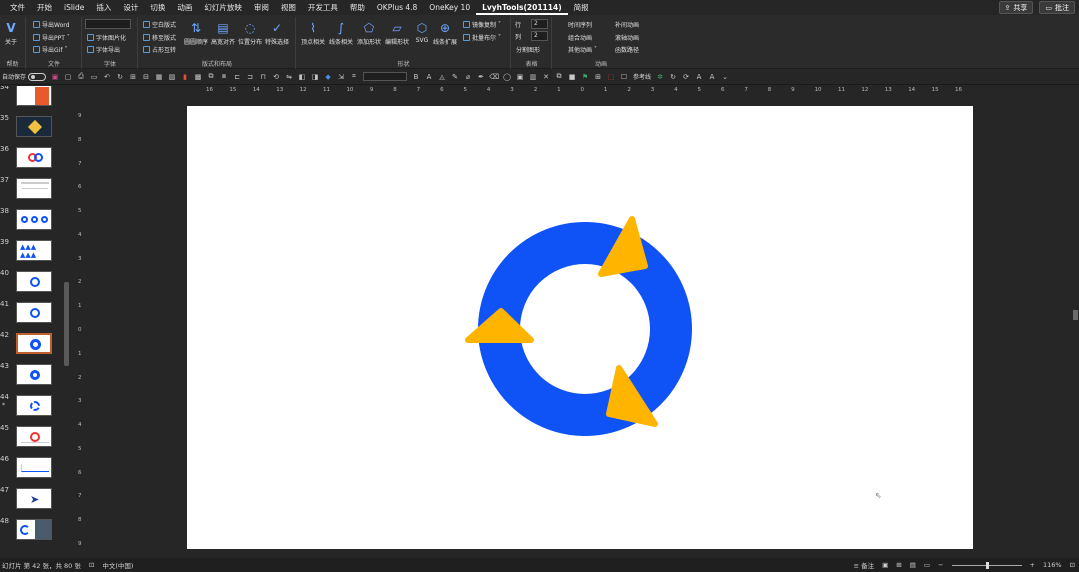 This screenshot has width=1079, height=572. I want to click on reference-line-label: 参考线, so click(642, 76).